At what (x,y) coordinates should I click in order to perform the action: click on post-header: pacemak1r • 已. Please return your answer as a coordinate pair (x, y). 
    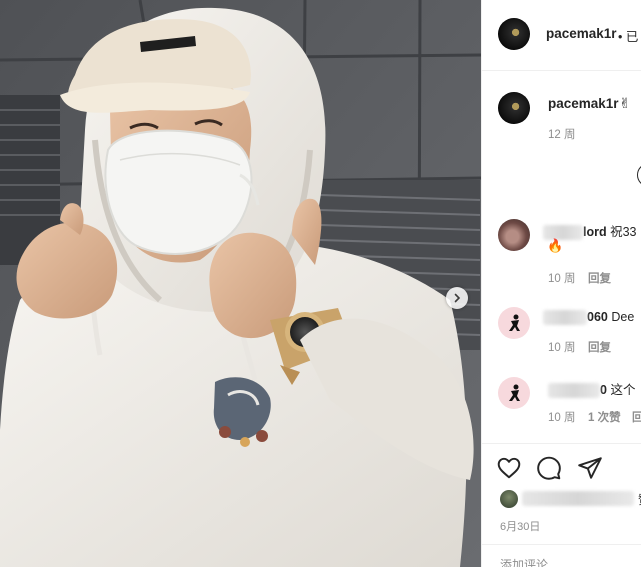
    Looking at the image, I should click on (561, 35).